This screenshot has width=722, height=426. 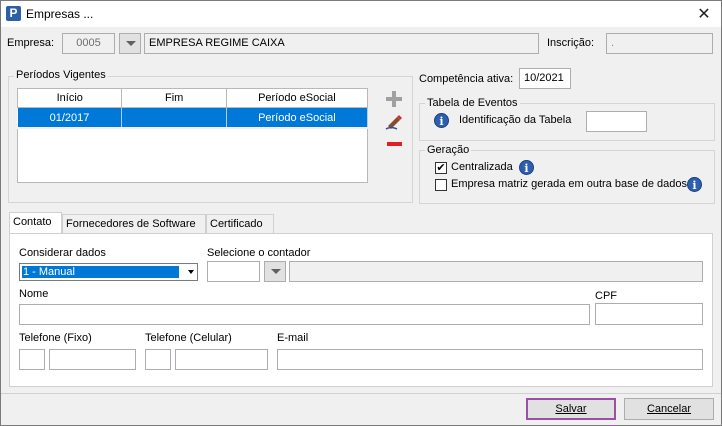 What do you see at coordinates (394, 122) in the screenshot?
I see `edit-icon` at bounding box center [394, 122].